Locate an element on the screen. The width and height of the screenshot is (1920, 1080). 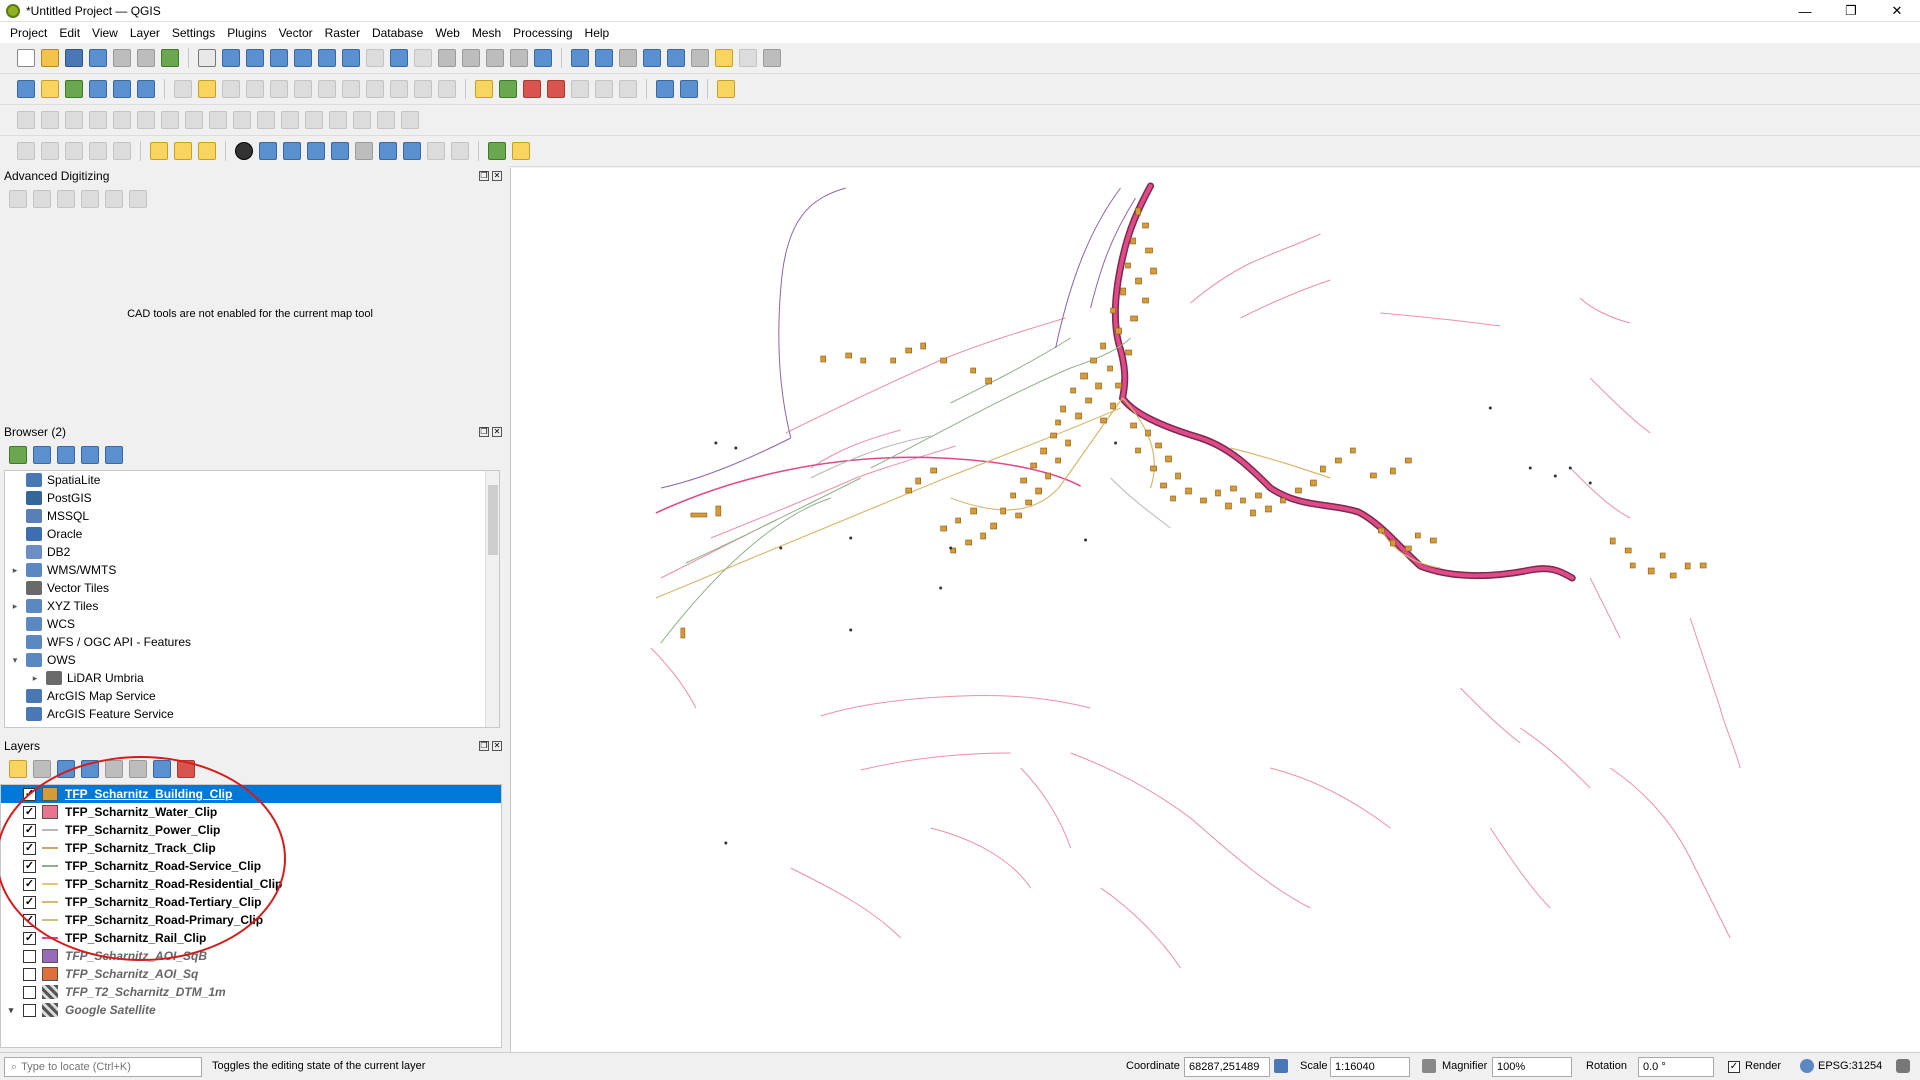
menu-database: Database is located at coordinates (397, 33).